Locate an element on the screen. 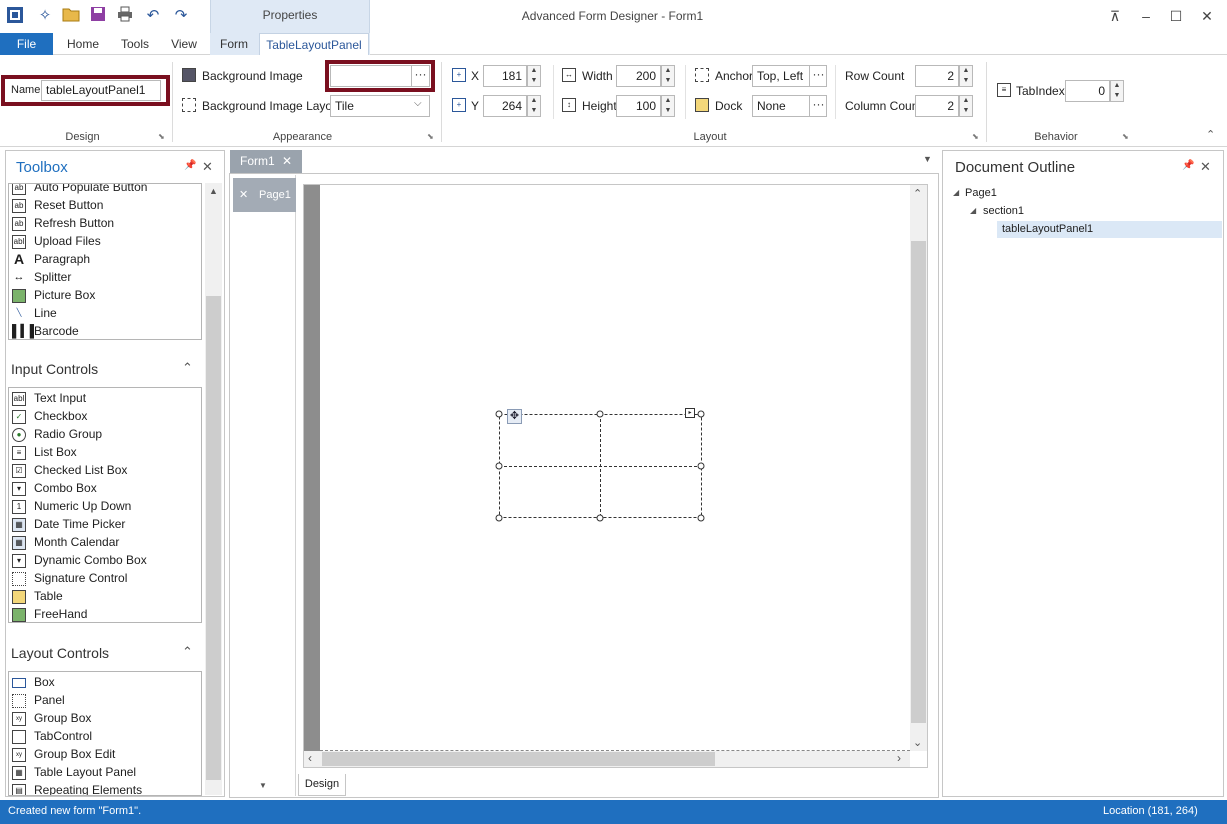  x-input: 181 is located at coordinates (505, 76).